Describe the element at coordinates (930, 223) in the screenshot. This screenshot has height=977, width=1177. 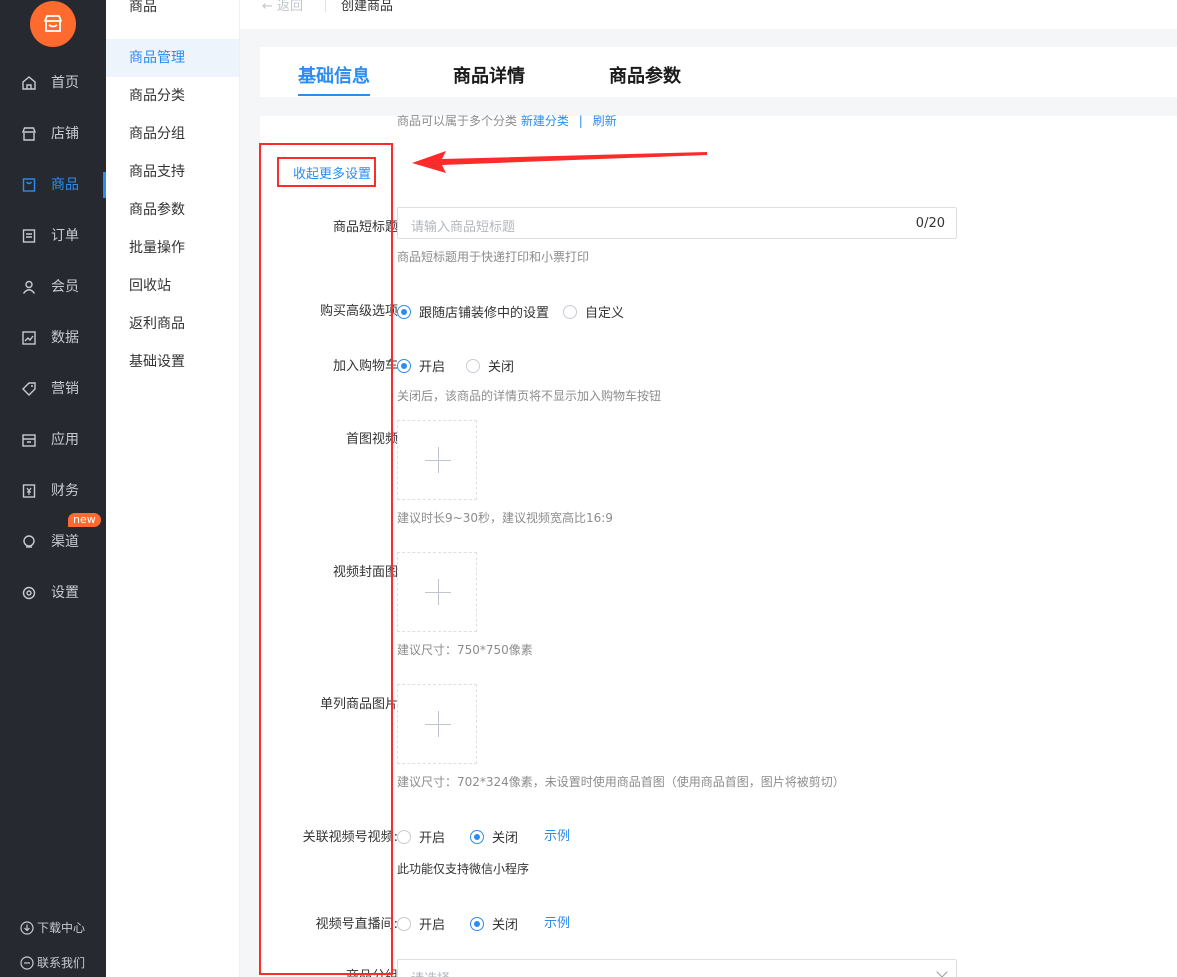
I see `short-title-char-count: 0/20` at that location.